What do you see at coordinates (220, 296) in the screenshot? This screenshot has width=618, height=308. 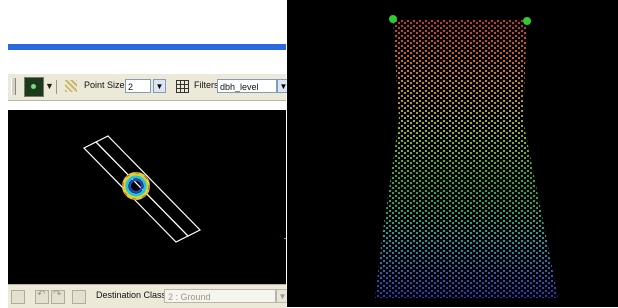 I see `destination-class-select: 2 : Ground` at bounding box center [220, 296].